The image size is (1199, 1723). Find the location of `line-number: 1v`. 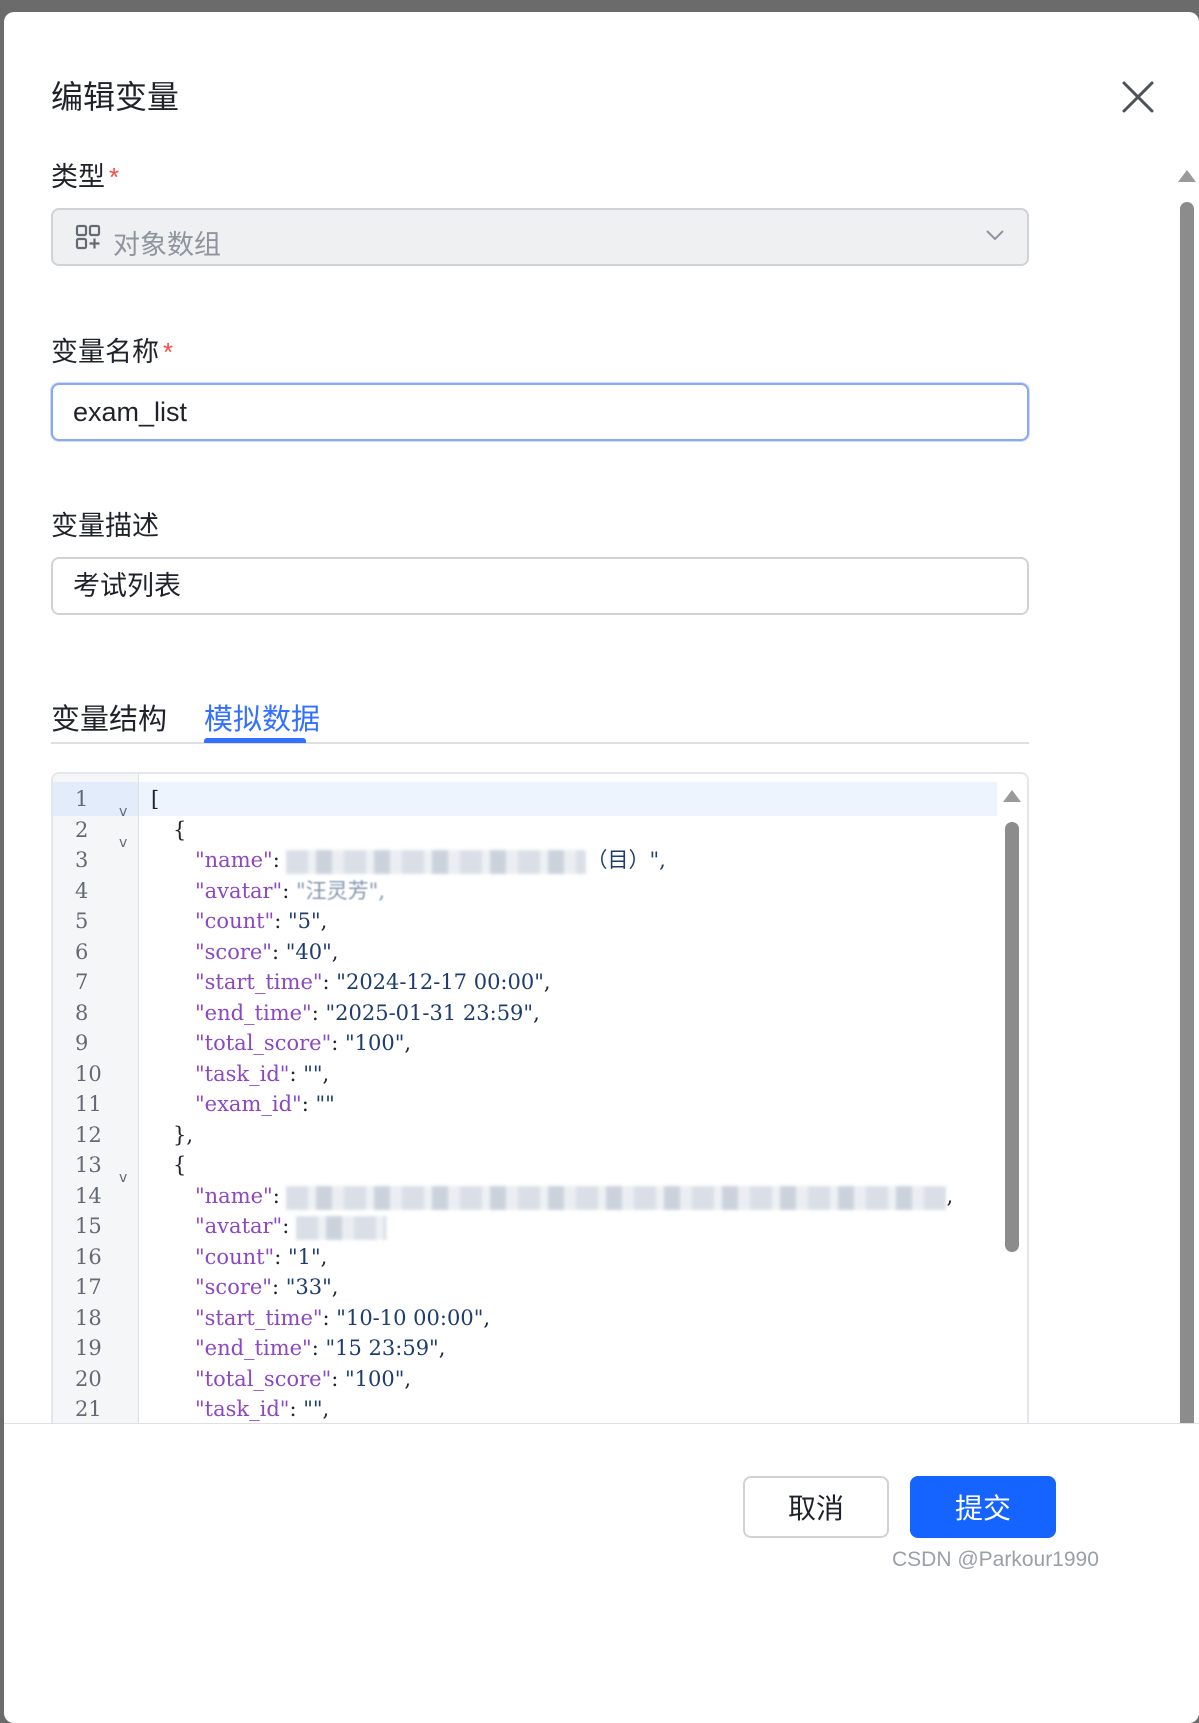

line-number: 1v is located at coordinates (101, 801).